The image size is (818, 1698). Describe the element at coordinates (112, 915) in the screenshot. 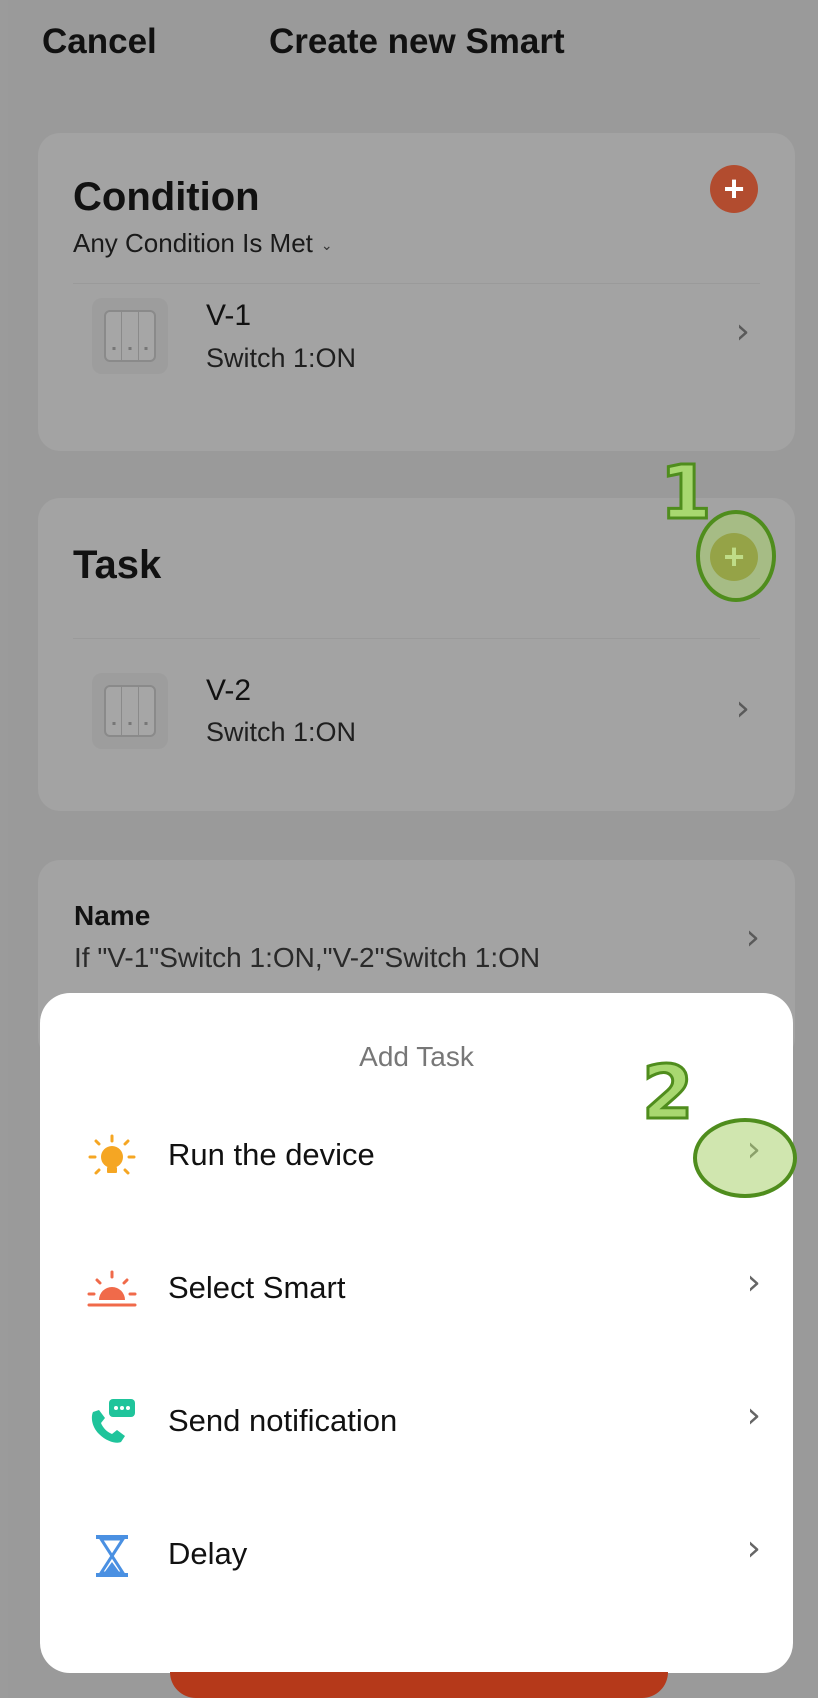

I see `name-label: Name` at that location.